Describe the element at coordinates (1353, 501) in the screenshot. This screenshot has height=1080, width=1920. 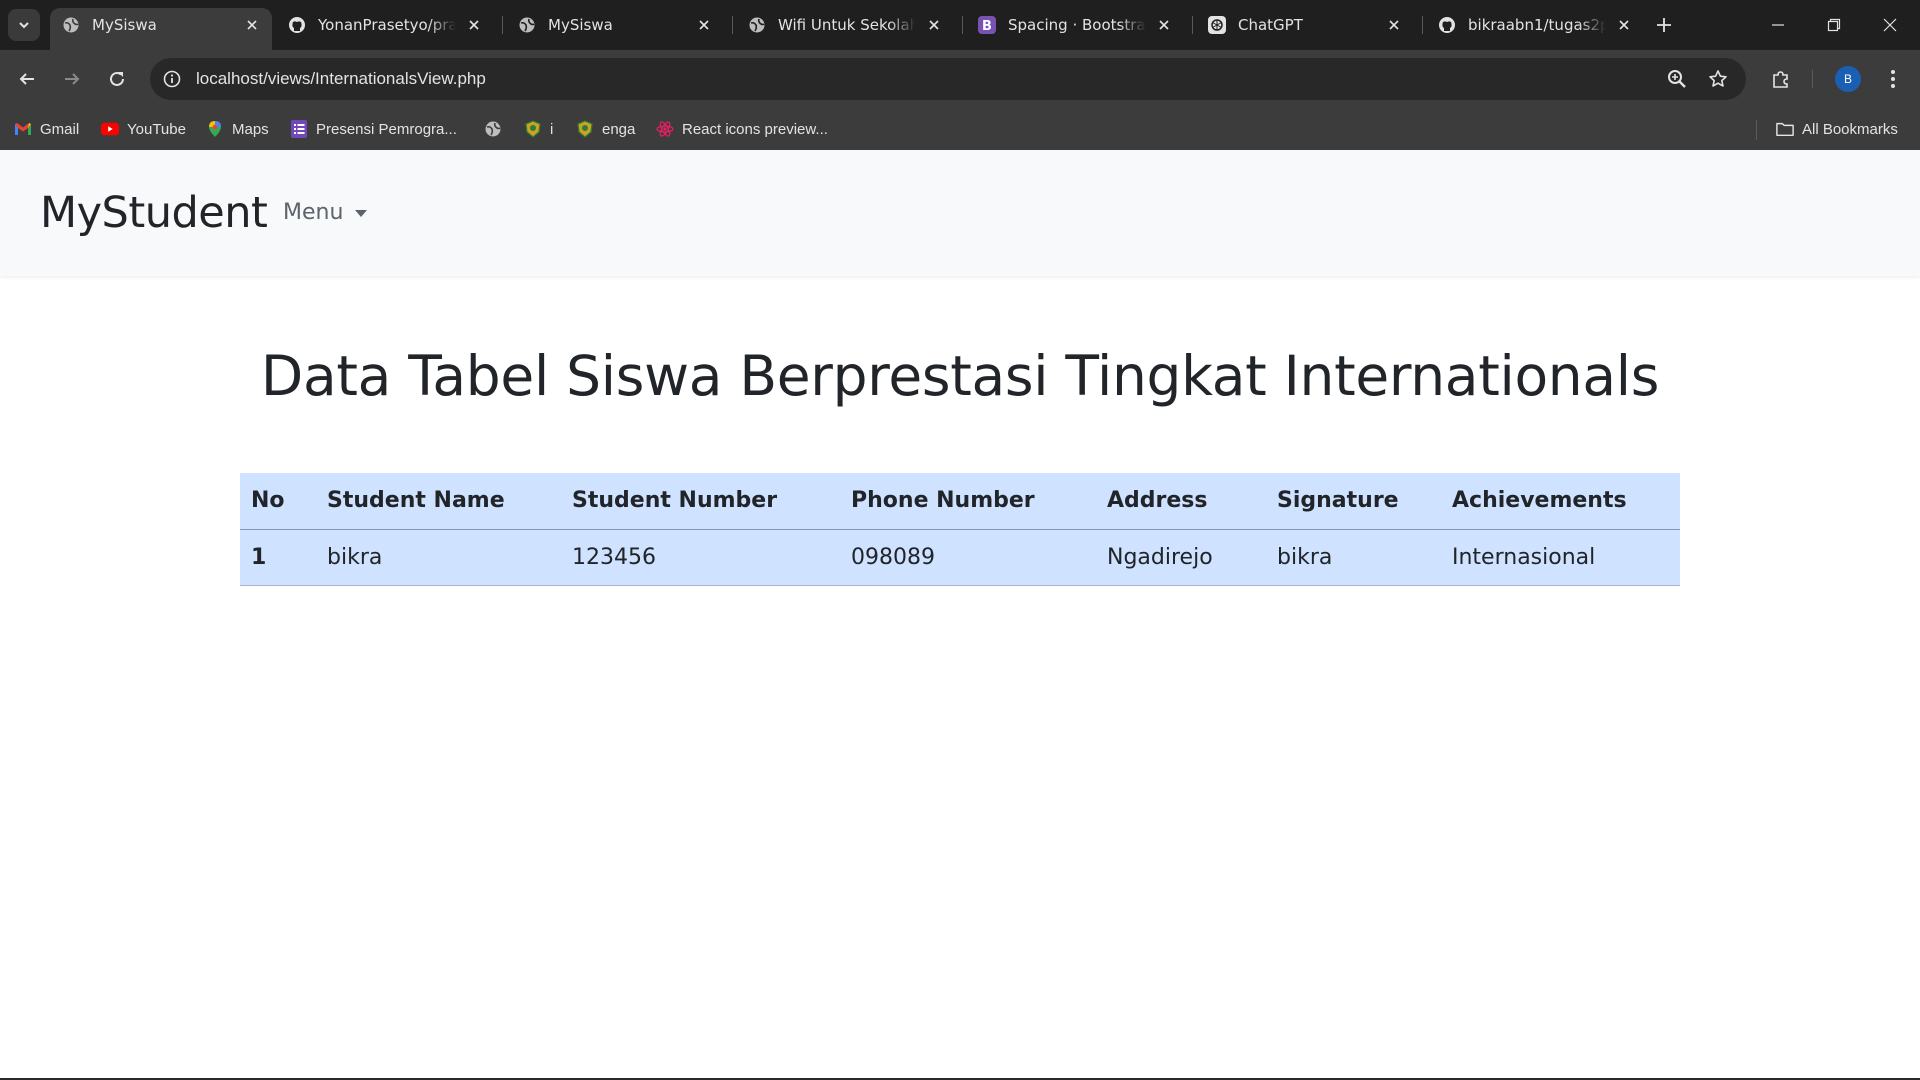
I see `column-header-signature: Signature` at that location.